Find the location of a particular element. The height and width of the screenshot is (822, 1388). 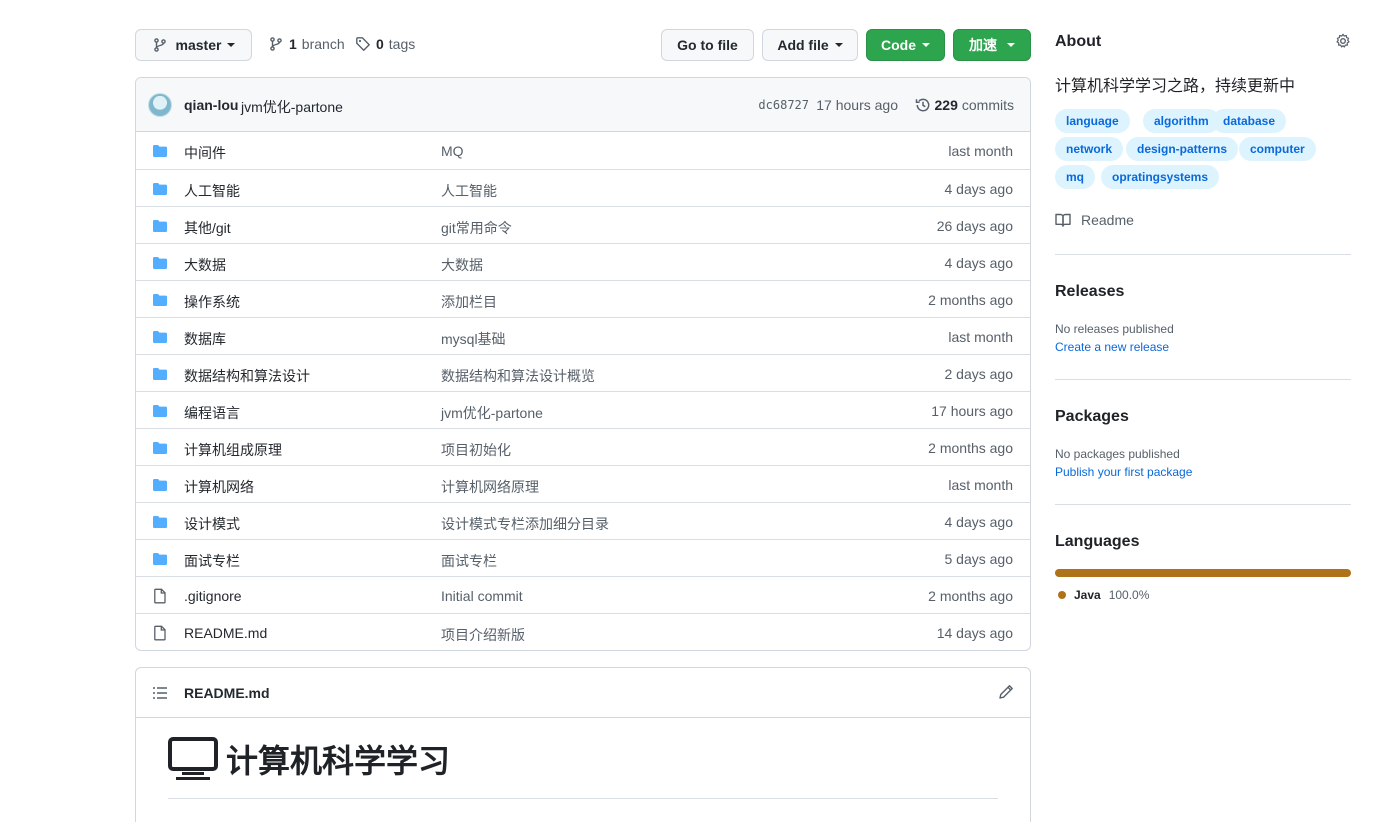

commits-link: 229 commits is located at coordinates (964, 105).